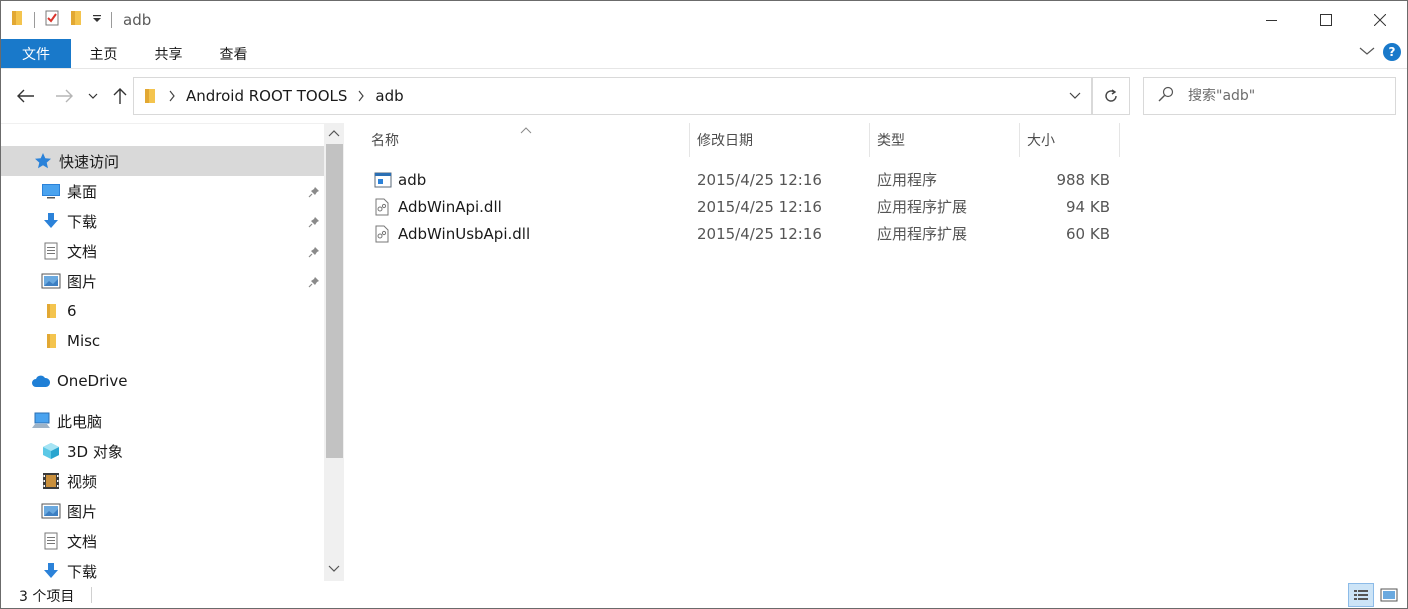 Image resolution: width=1408 pixels, height=609 pixels. What do you see at coordinates (1392, 52) in the screenshot?
I see `help-icon: ?` at bounding box center [1392, 52].